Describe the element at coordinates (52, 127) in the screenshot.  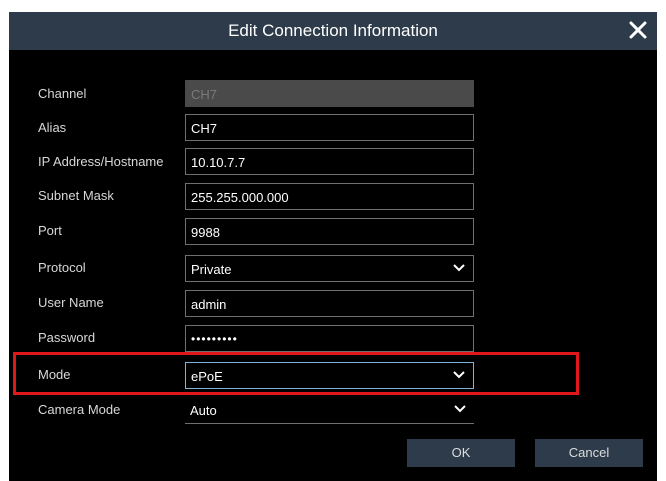
I see `alias-label: Alias` at that location.